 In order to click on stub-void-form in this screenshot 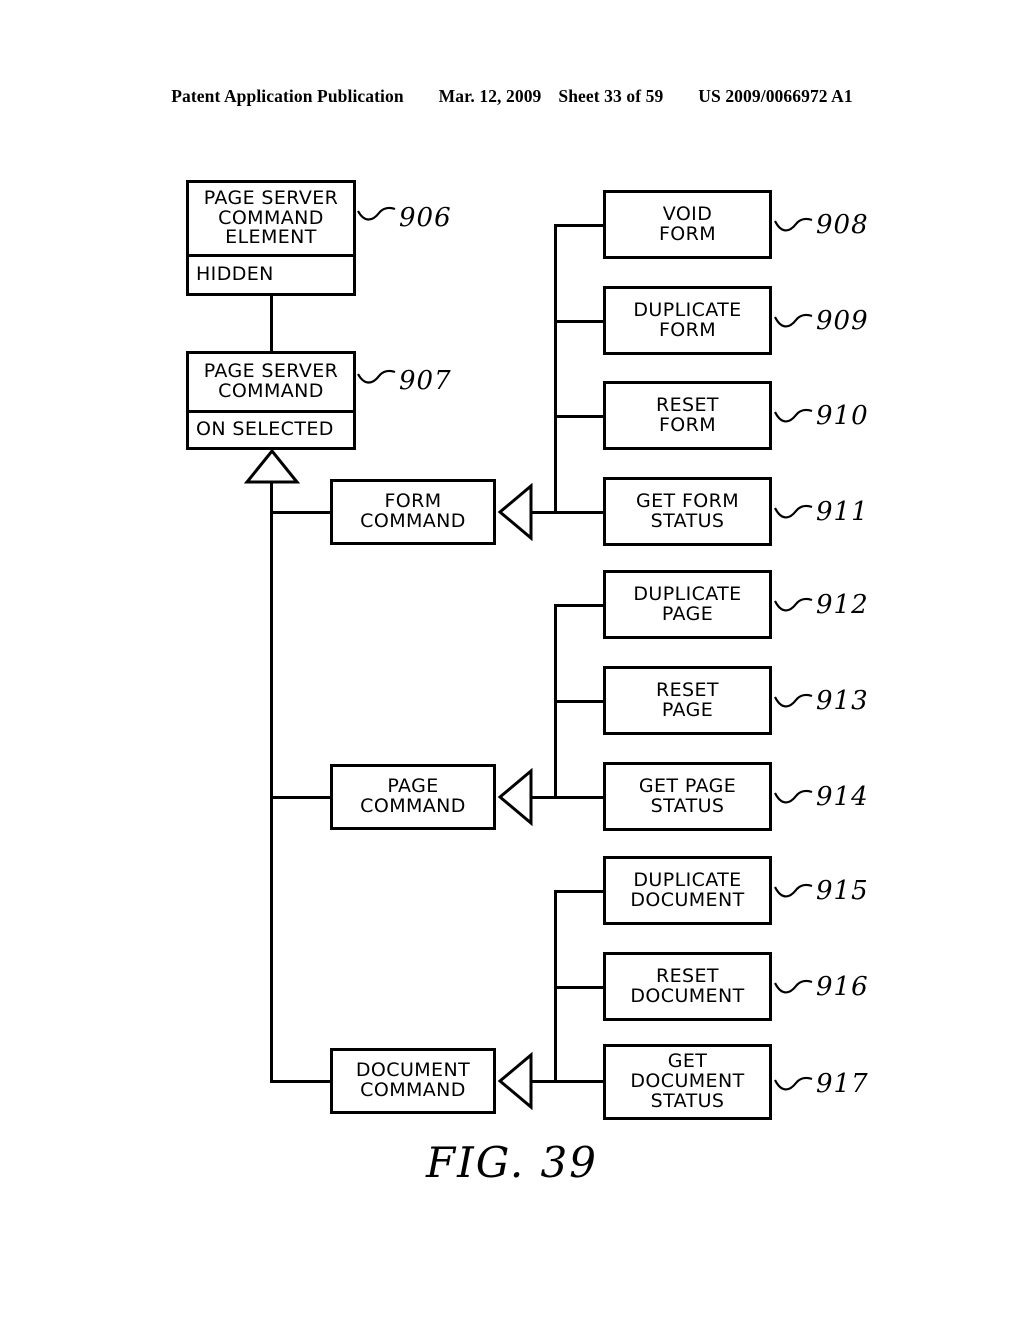, I will do `click(580, 225)`.